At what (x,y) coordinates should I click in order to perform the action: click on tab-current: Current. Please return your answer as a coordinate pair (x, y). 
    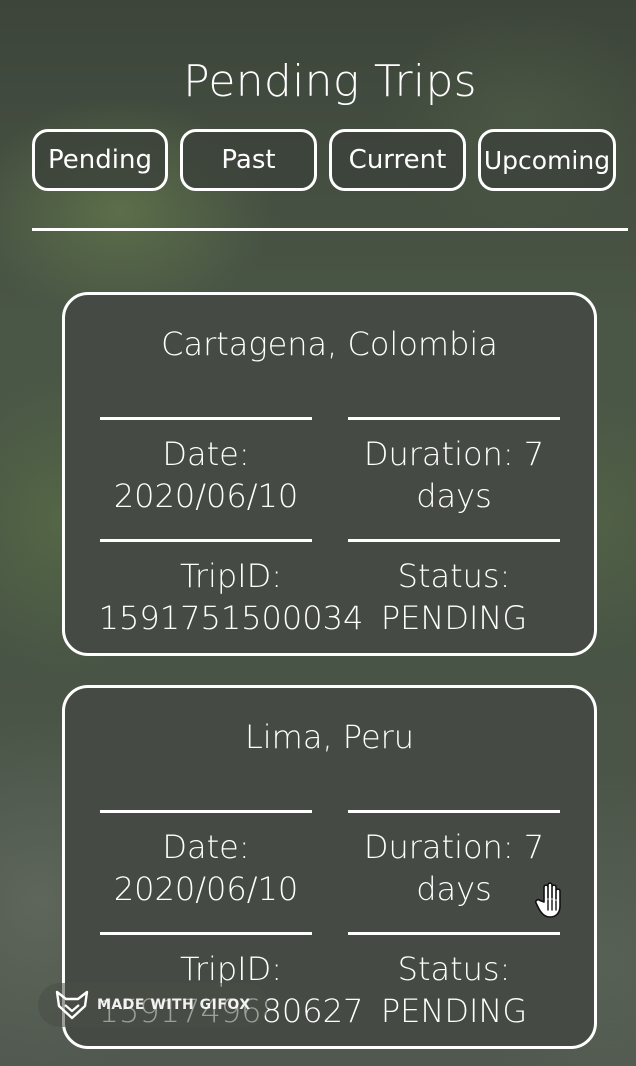
    Looking at the image, I should click on (397, 160).